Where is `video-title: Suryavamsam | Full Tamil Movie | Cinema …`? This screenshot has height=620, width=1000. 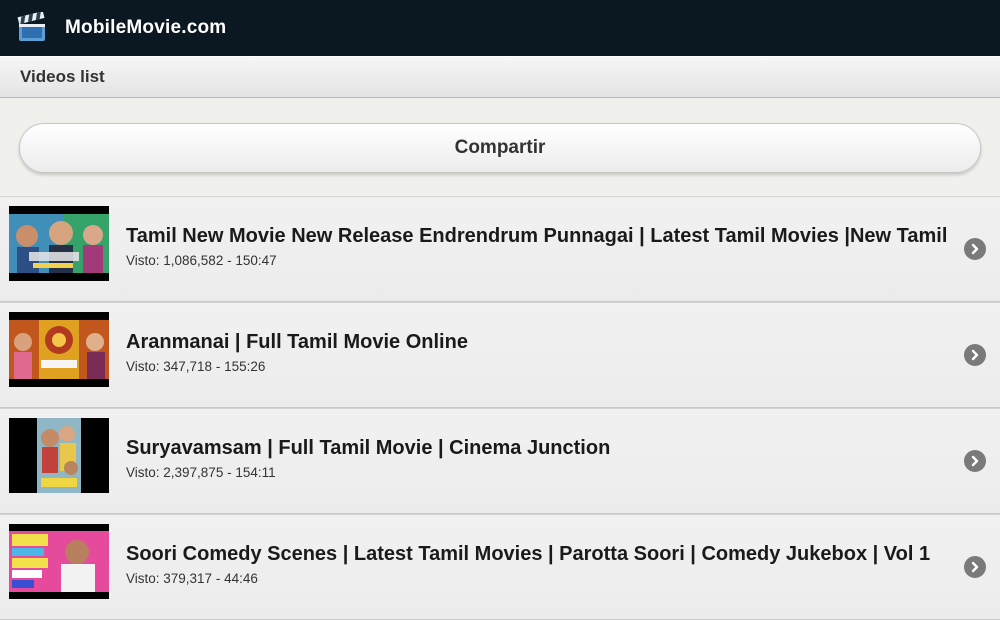 video-title: Suryavamsam | Full Tamil Movie | Cinema … is located at coordinates (368, 448).